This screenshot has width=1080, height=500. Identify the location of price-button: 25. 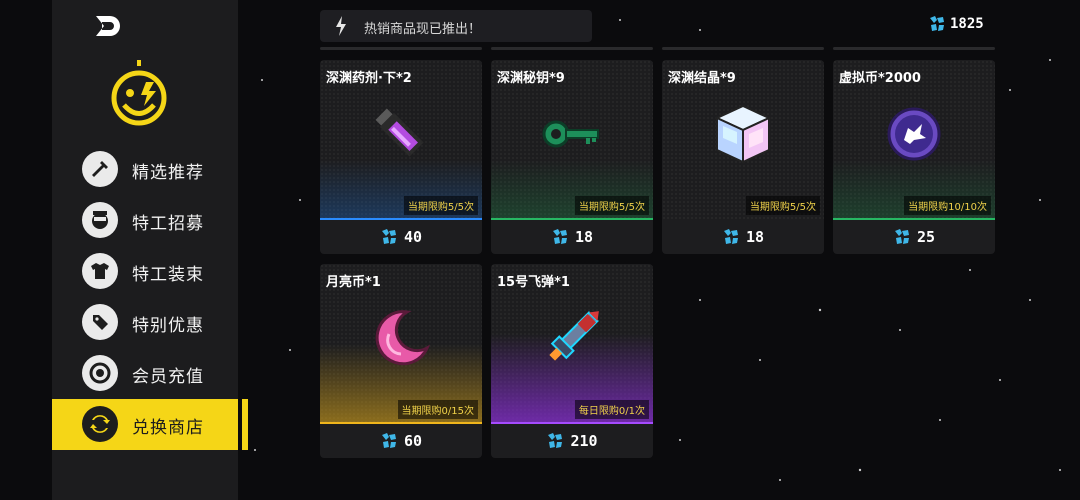
(914, 237).